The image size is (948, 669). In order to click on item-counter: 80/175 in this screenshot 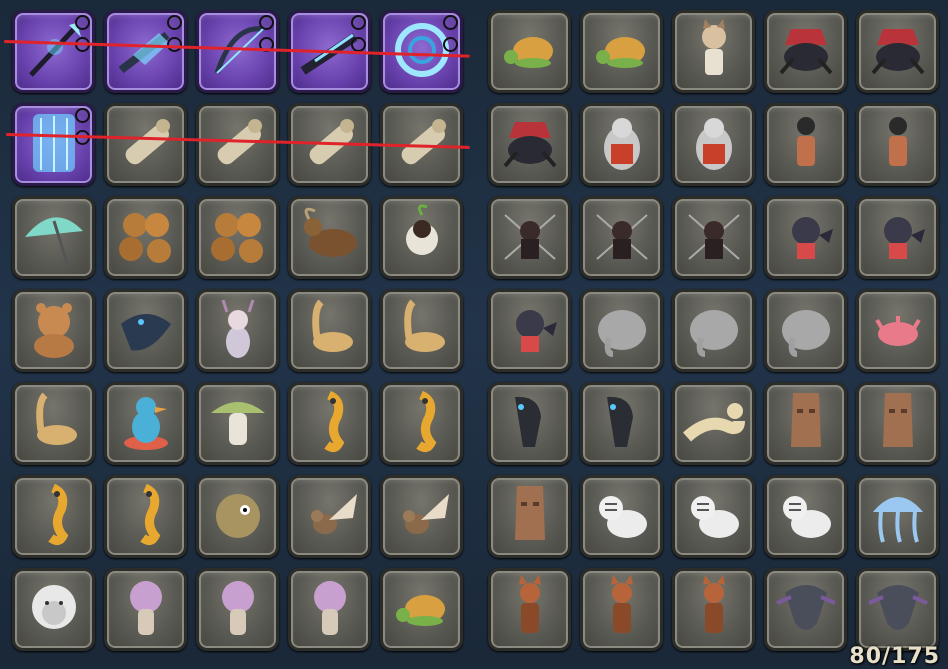, I will do `click(894, 656)`.